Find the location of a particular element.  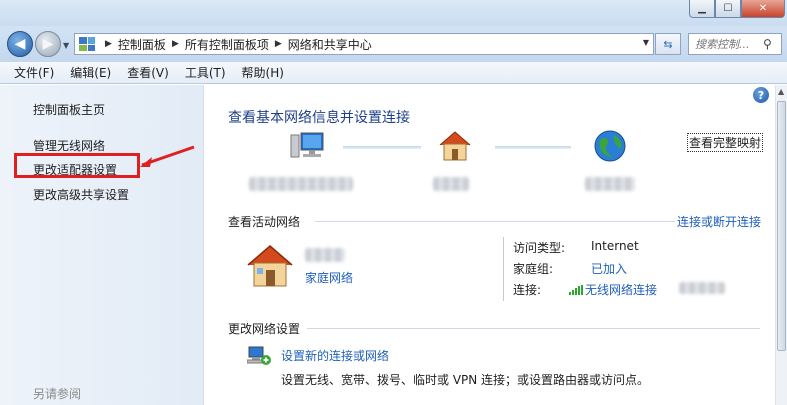

arrow-right-icon: ▶ is located at coordinates (48, 44).